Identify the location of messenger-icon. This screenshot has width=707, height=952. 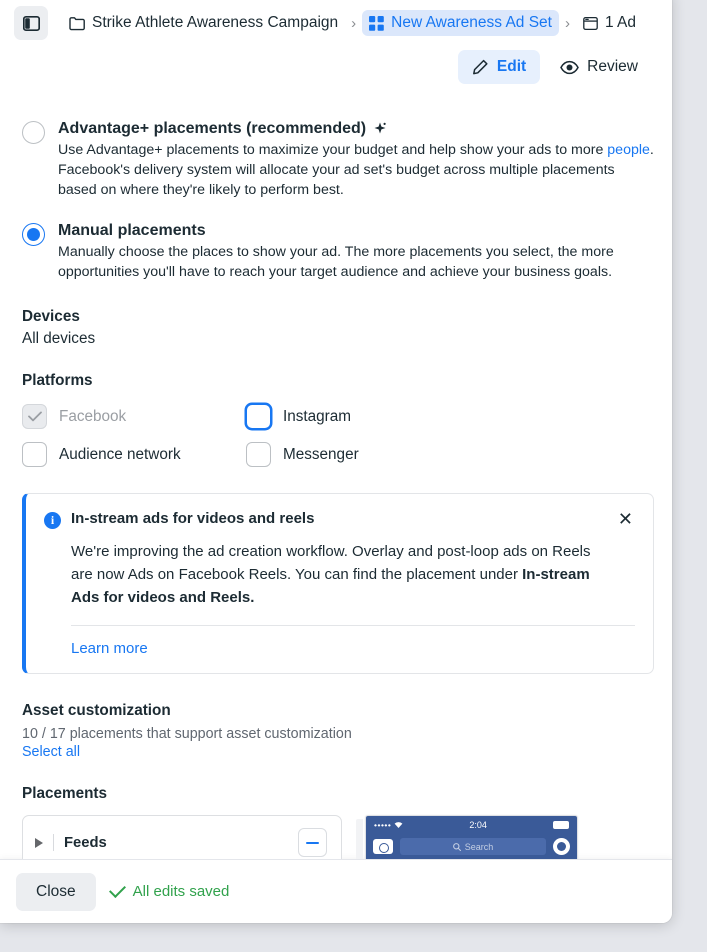
(561, 846).